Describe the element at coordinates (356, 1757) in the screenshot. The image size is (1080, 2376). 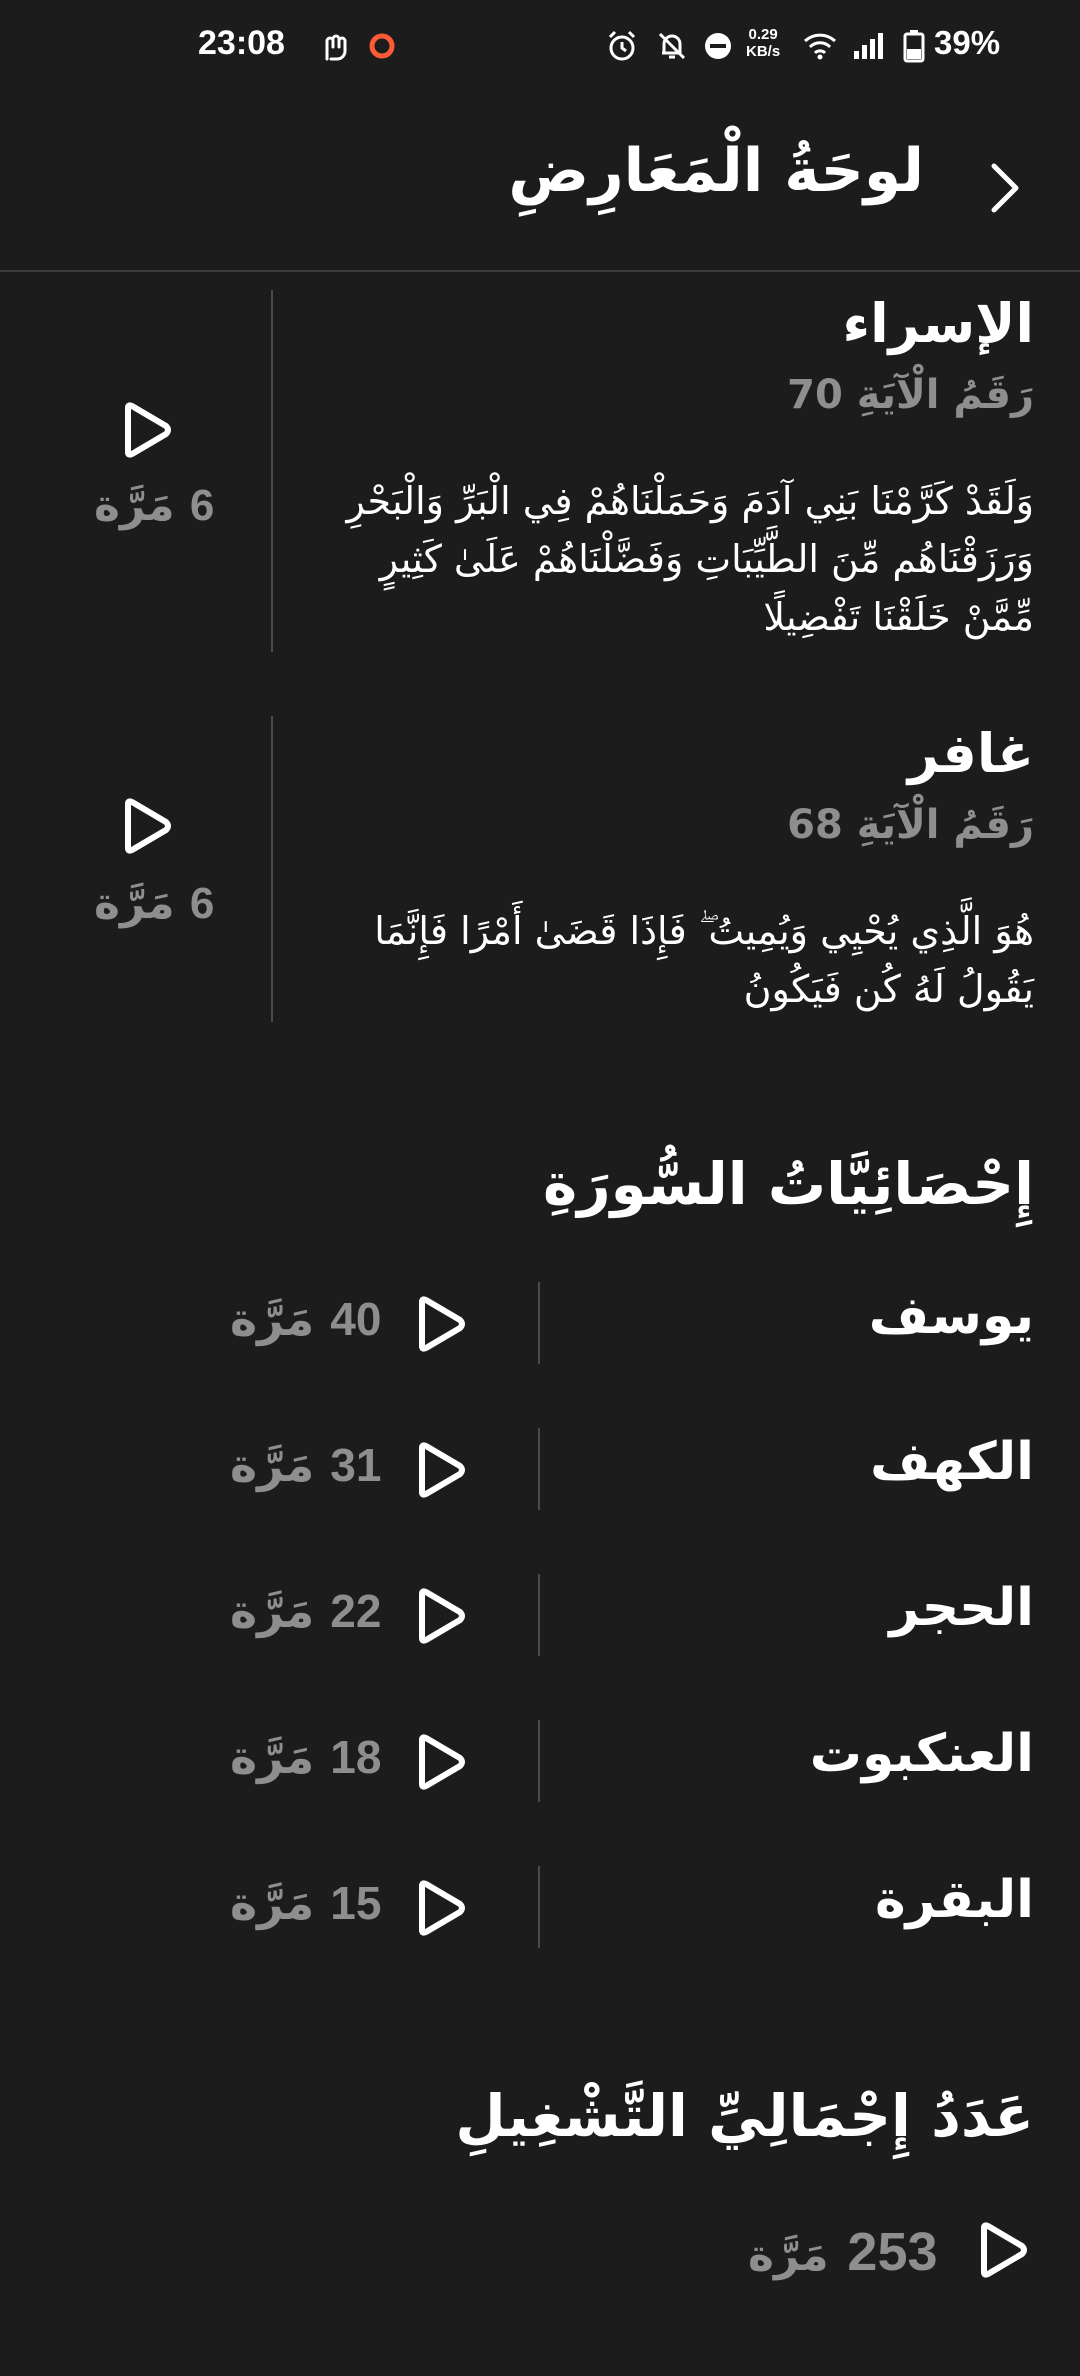
I see `surah-stat-count-number: 18` at that location.